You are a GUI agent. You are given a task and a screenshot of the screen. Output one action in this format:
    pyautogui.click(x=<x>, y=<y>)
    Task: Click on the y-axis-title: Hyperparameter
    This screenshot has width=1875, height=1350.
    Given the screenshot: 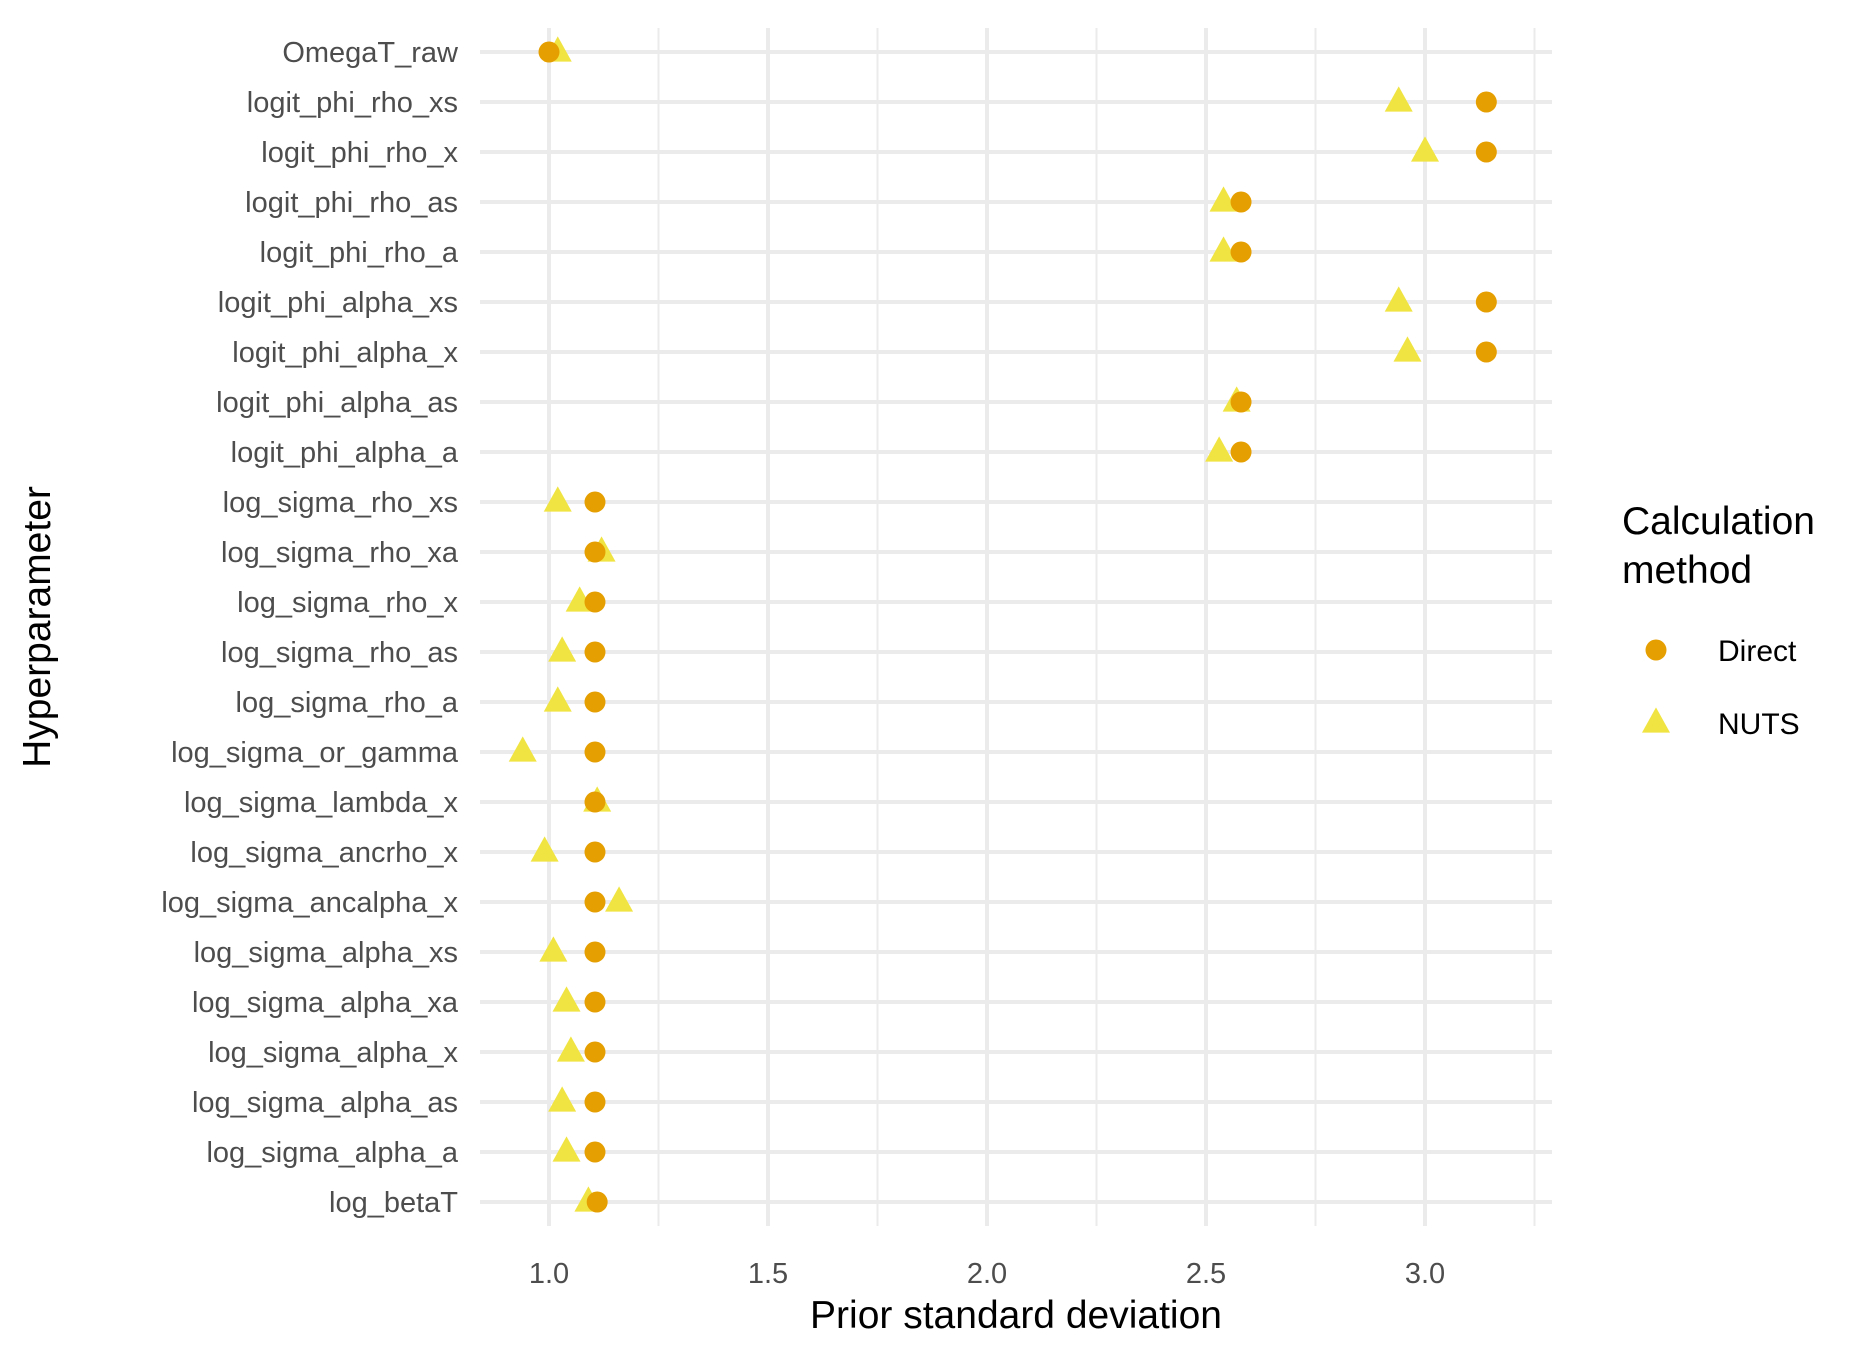 What is the action you would take?
    pyautogui.click(x=37, y=627)
    